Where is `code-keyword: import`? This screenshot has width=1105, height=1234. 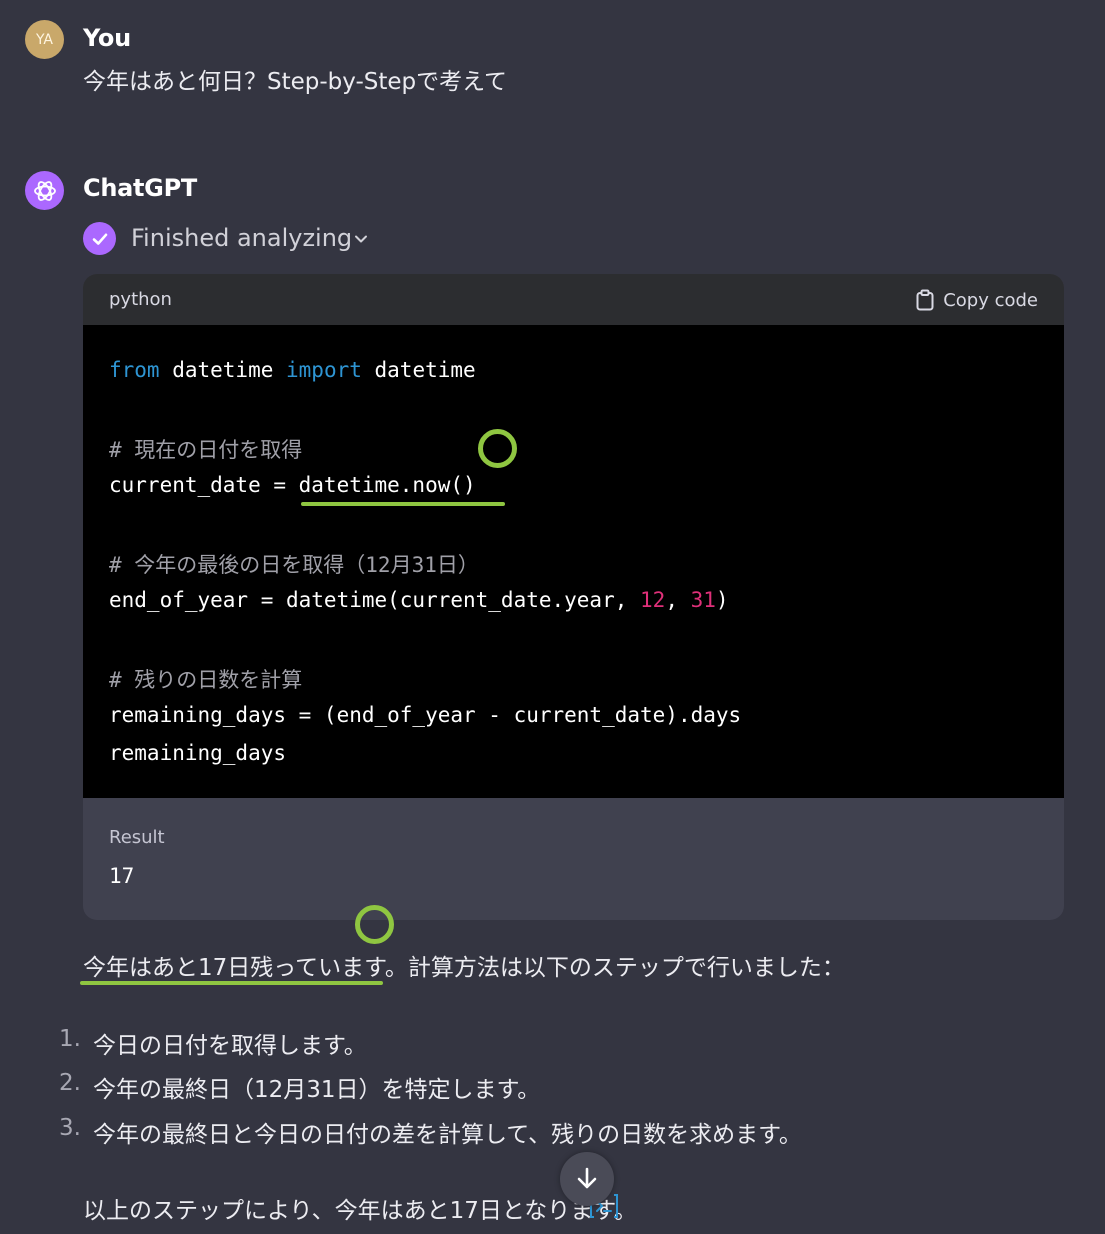 code-keyword: import is located at coordinates (324, 370).